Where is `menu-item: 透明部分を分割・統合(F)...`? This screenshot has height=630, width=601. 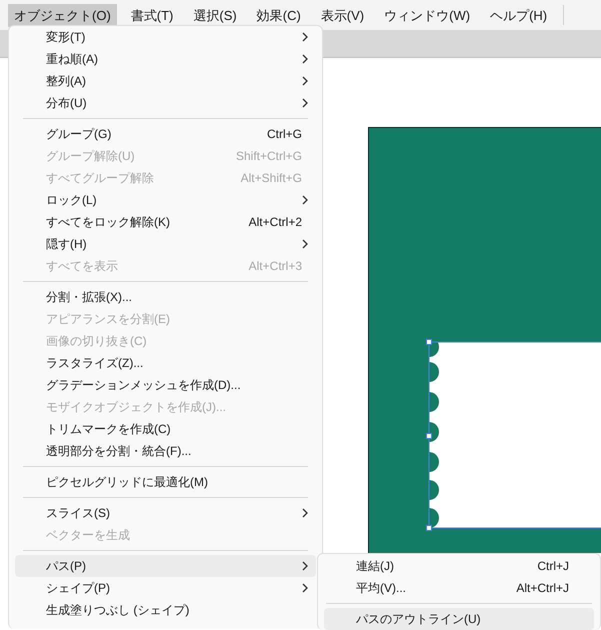 menu-item: 透明部分を分割・統合(F)... is located at coordinates (165, 451).